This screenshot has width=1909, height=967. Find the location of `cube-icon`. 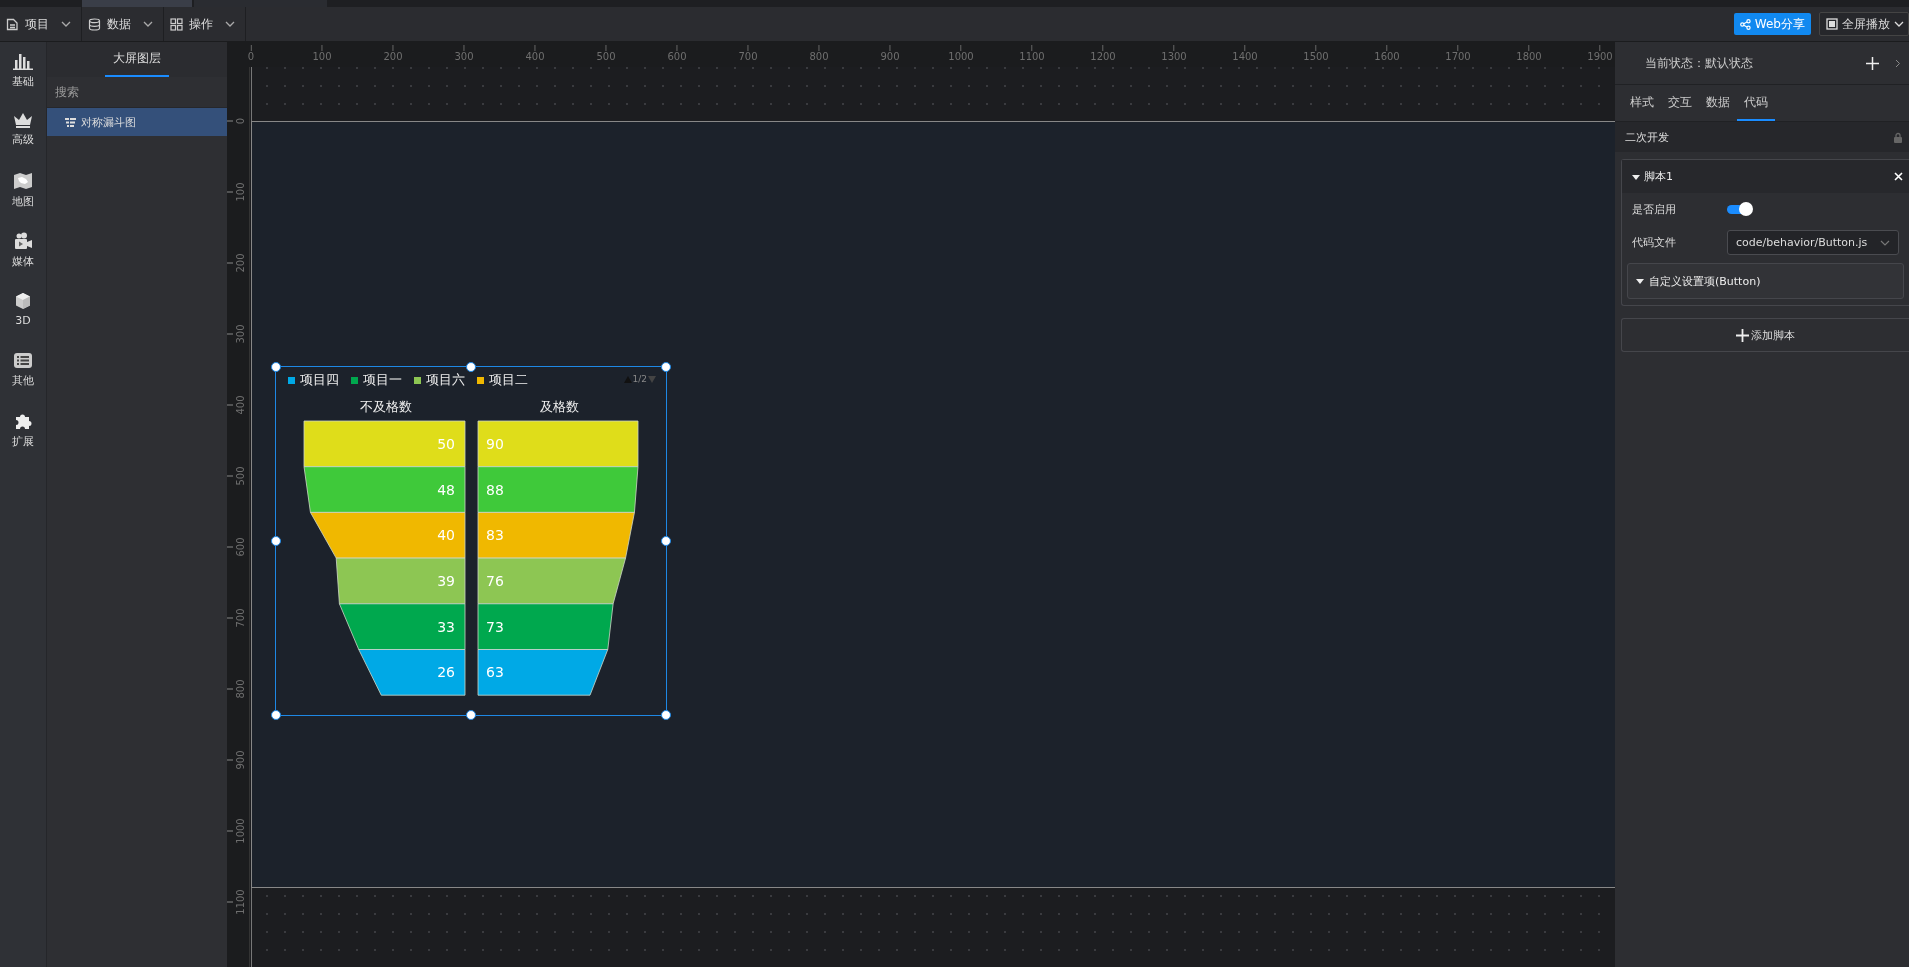

cube-icon is located at coordinates (23, 301).